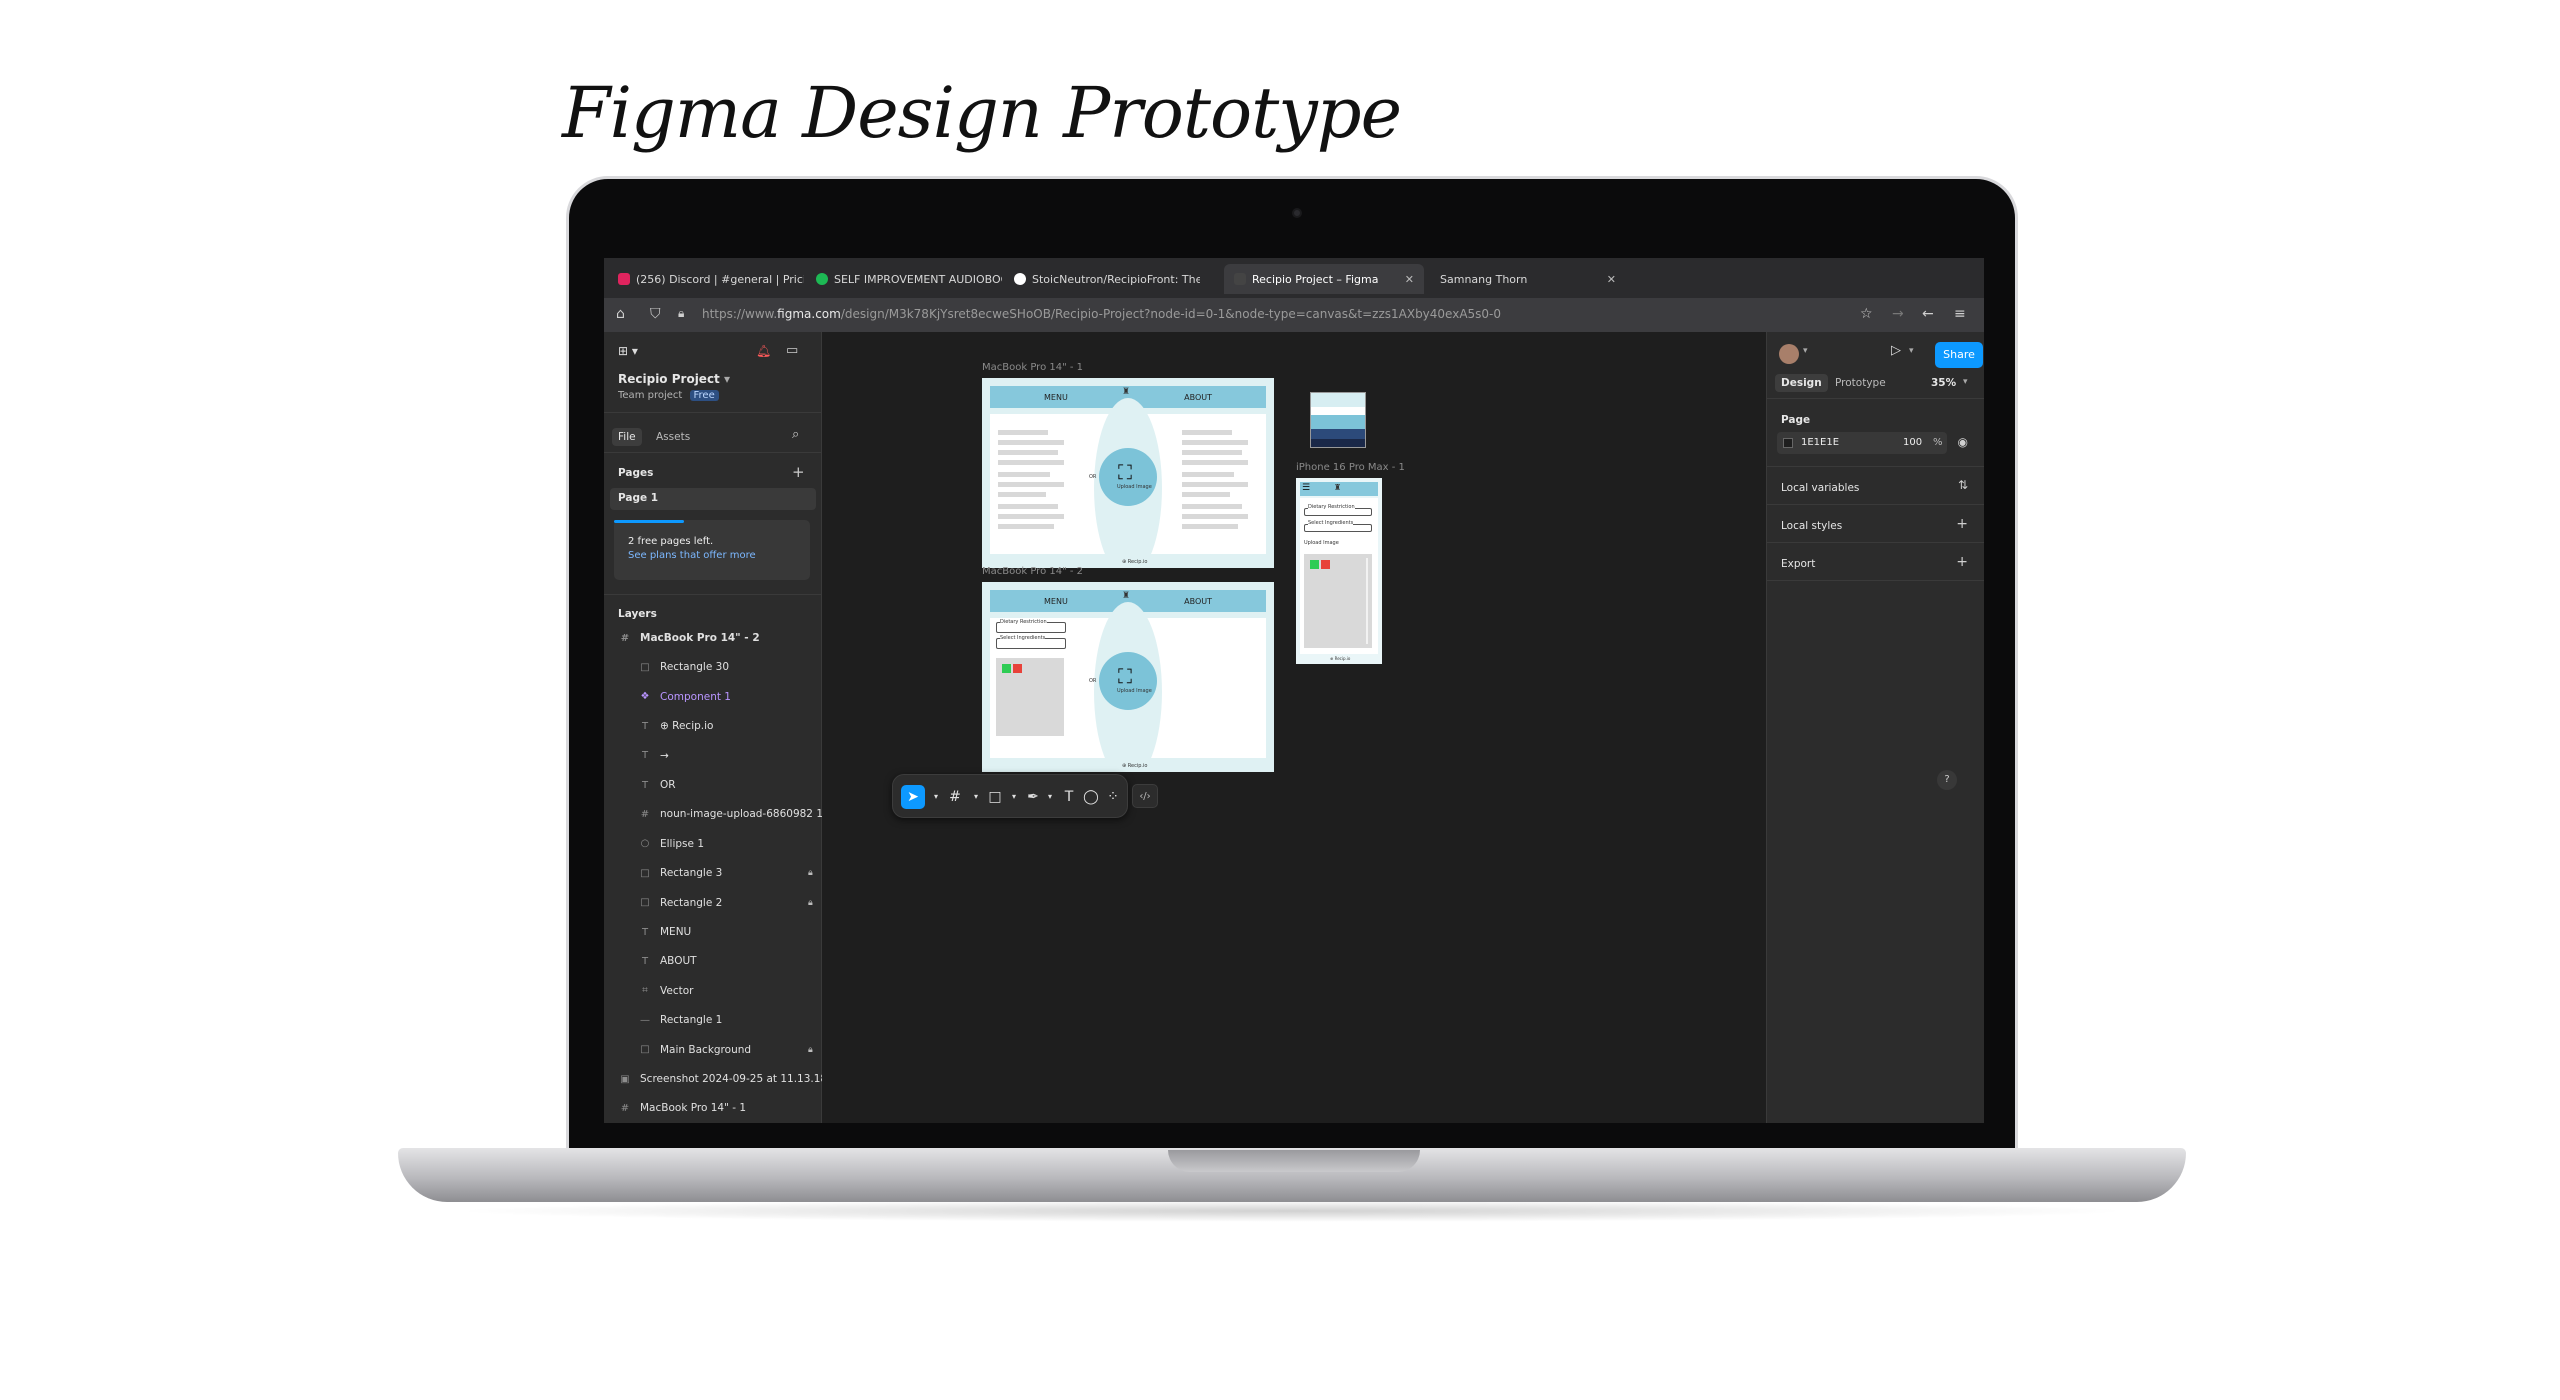  What do you see at coordinates (904, 279) in the screenshot?
I see `tab-audiobook: SELF IMPROVEMENT AUDIOBOO ✕` at bounding box center [904, 279].